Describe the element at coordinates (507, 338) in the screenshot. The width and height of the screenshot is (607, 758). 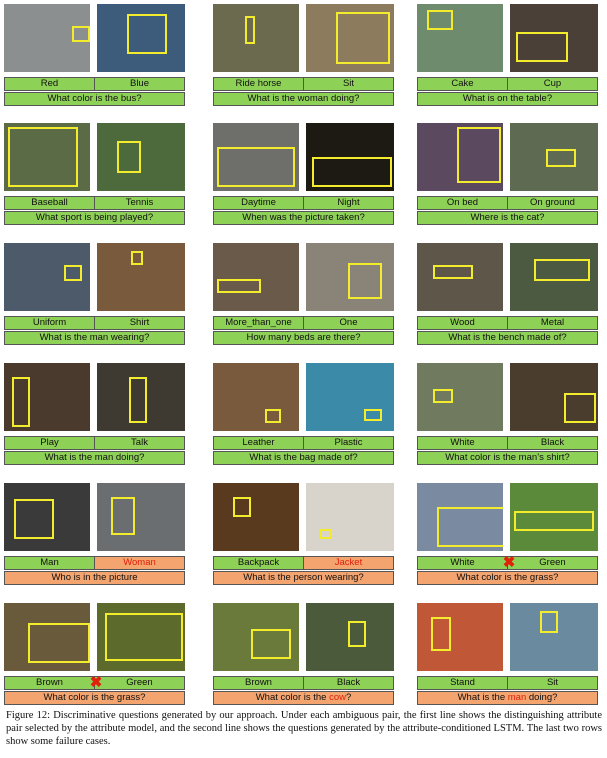
I see `generated-question: What is the bench made of?` at that location.